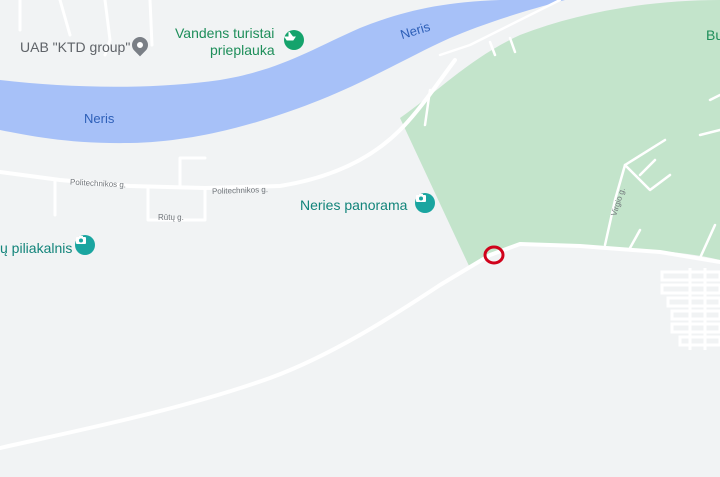 Image resolution: width=720 pixels, height=477 pixels. Describe the element at coordinates (171, 217) in the screenshot. I see `street-label-rutu: Rūtų g.` at that location.